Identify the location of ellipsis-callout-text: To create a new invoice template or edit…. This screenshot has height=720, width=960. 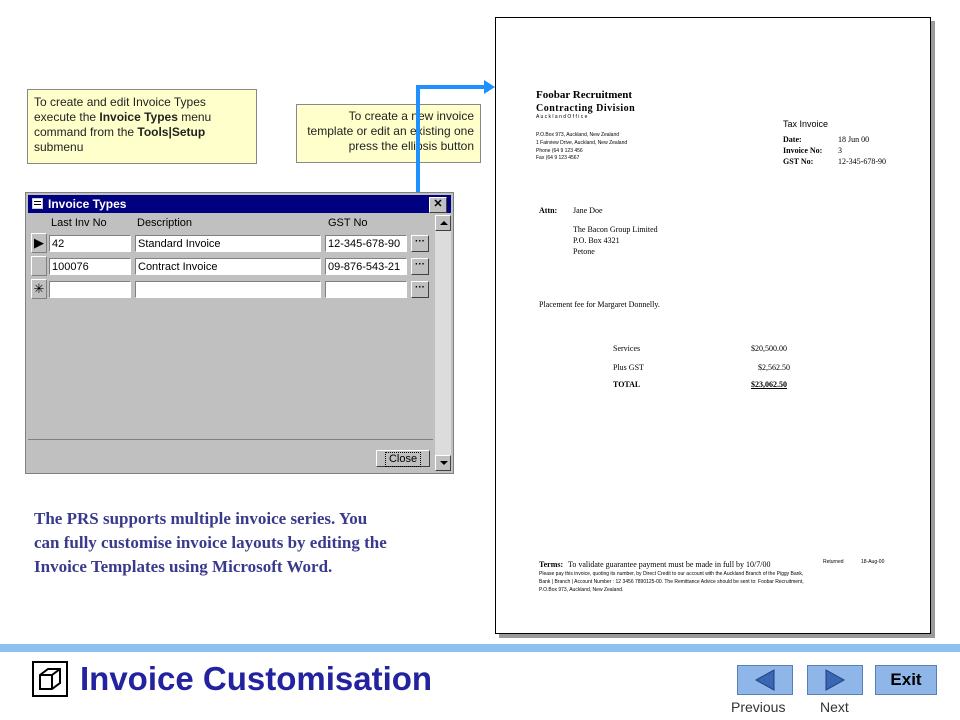
(390, 131).